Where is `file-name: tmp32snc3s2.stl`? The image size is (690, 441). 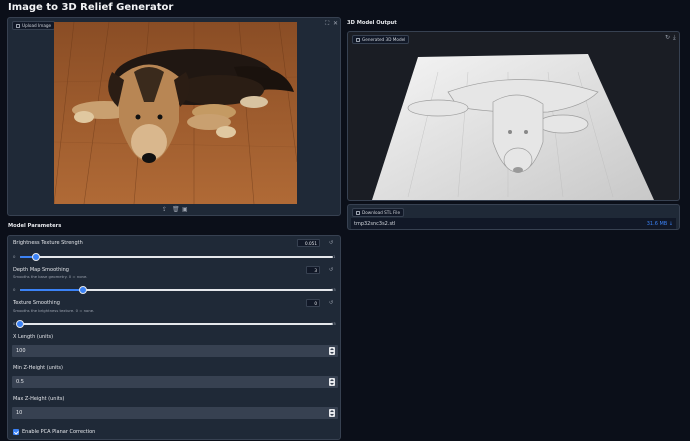 file-name: tmp32snc3s2.stl is located at coordinates (374, 224).